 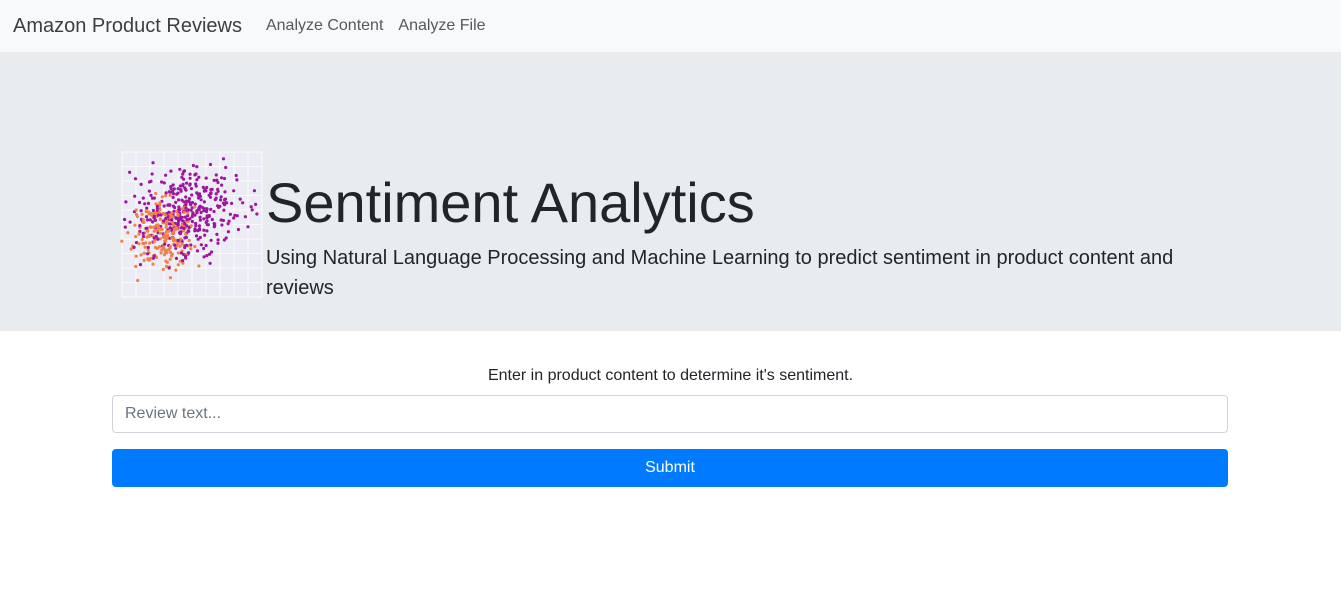 What do you see at coordinates (127, 26) in the screenshot?
I see `navbar-brand: Amazon Product Reviews` at bounding box center [127, 26].